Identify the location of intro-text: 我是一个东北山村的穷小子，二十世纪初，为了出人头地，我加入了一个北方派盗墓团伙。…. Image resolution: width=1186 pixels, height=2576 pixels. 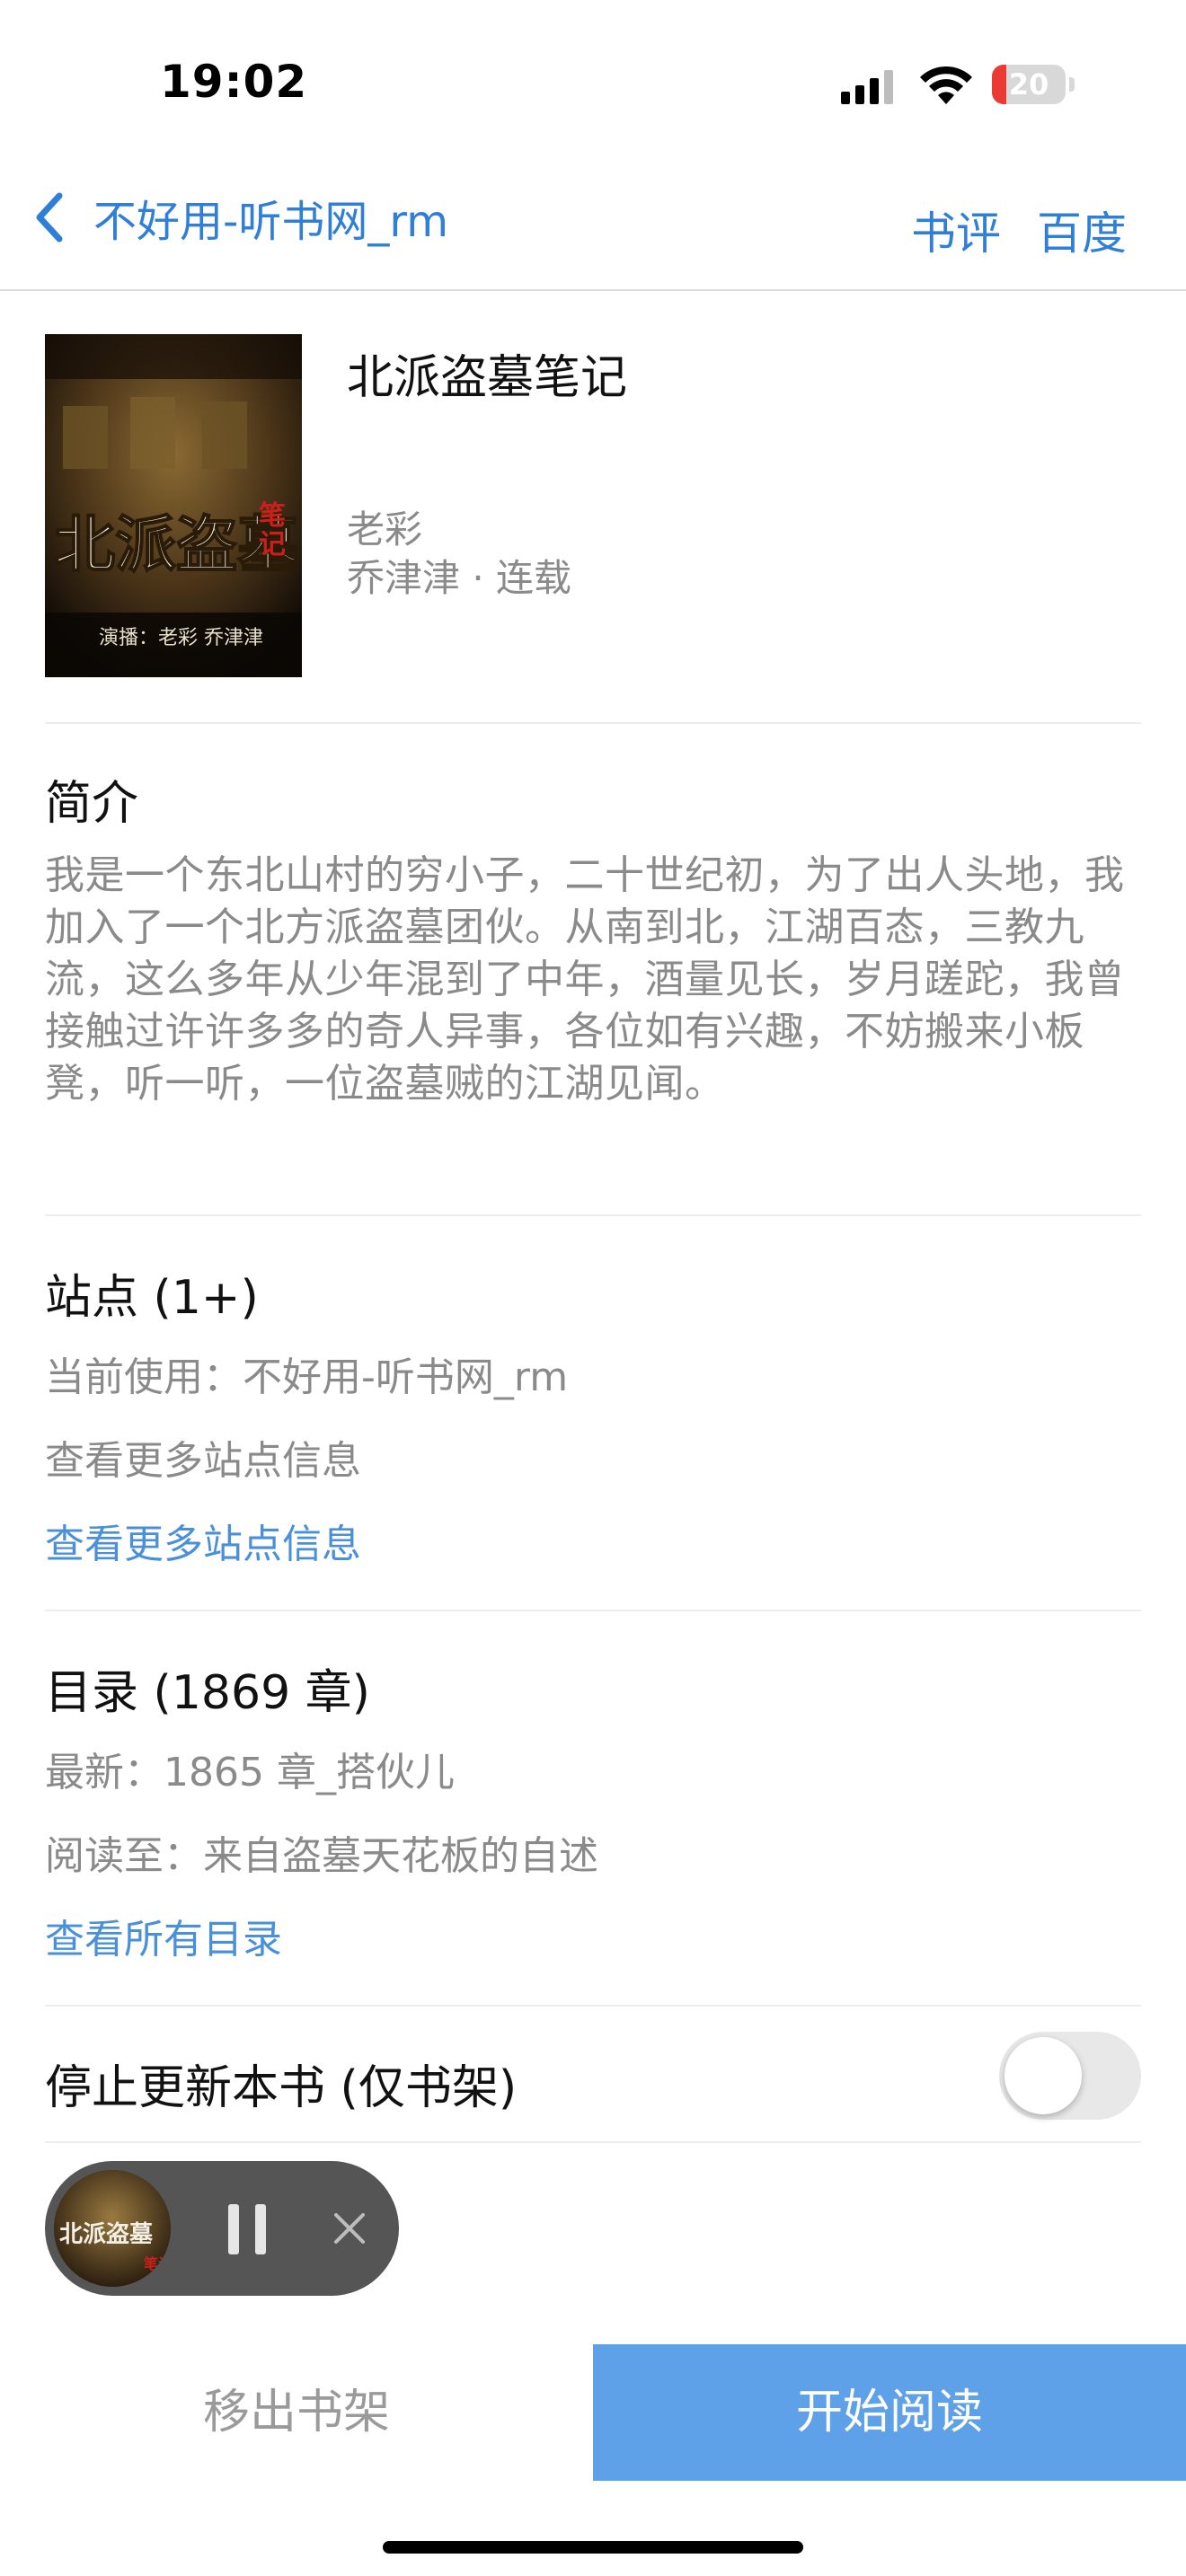
(585, 979).